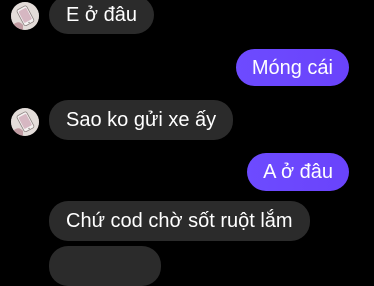 The width and height of the screenshot is (374, 286). I want to click on message-bubble-incoming: E ở đâu, so click(101, 17).